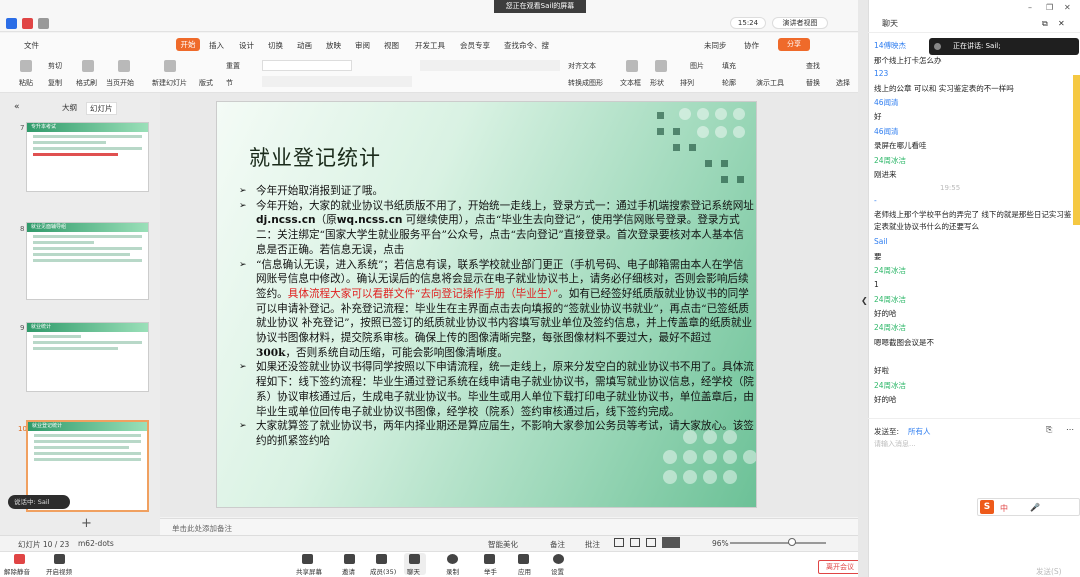 The height and width of the screenshot is (577, 1080). Describe the element at coordinates (55, 66) in the screenshot. I see `cut-button: 剪切` at that location.